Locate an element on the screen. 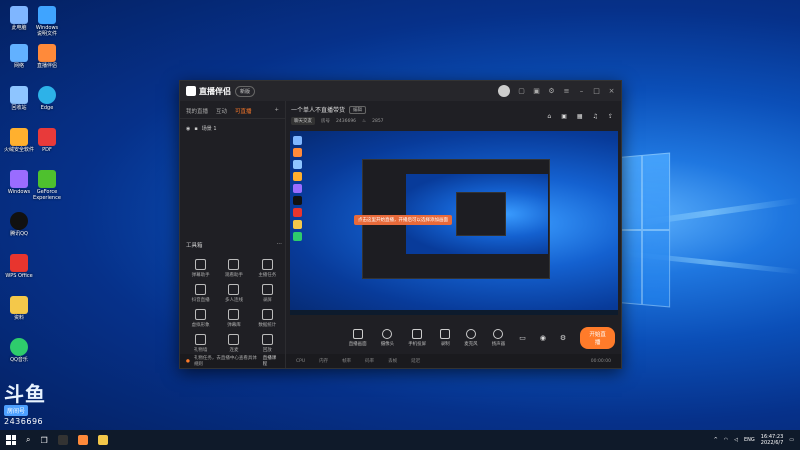  wifi-icon: ◠ is located at coordinates (726, 440).